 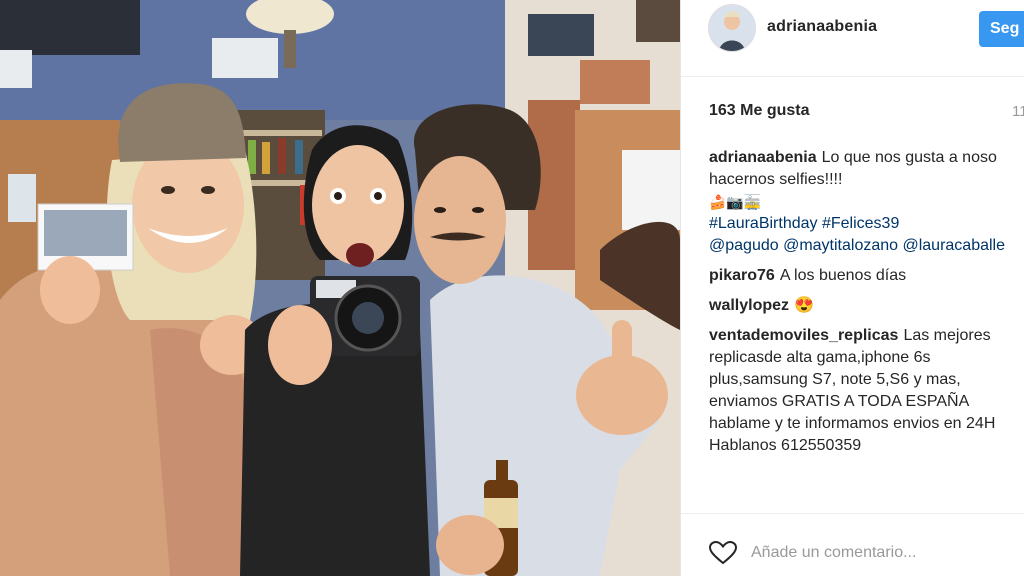 I want to click on comment-text-line: Hablanos 612550359, so click(x=785, y=445).